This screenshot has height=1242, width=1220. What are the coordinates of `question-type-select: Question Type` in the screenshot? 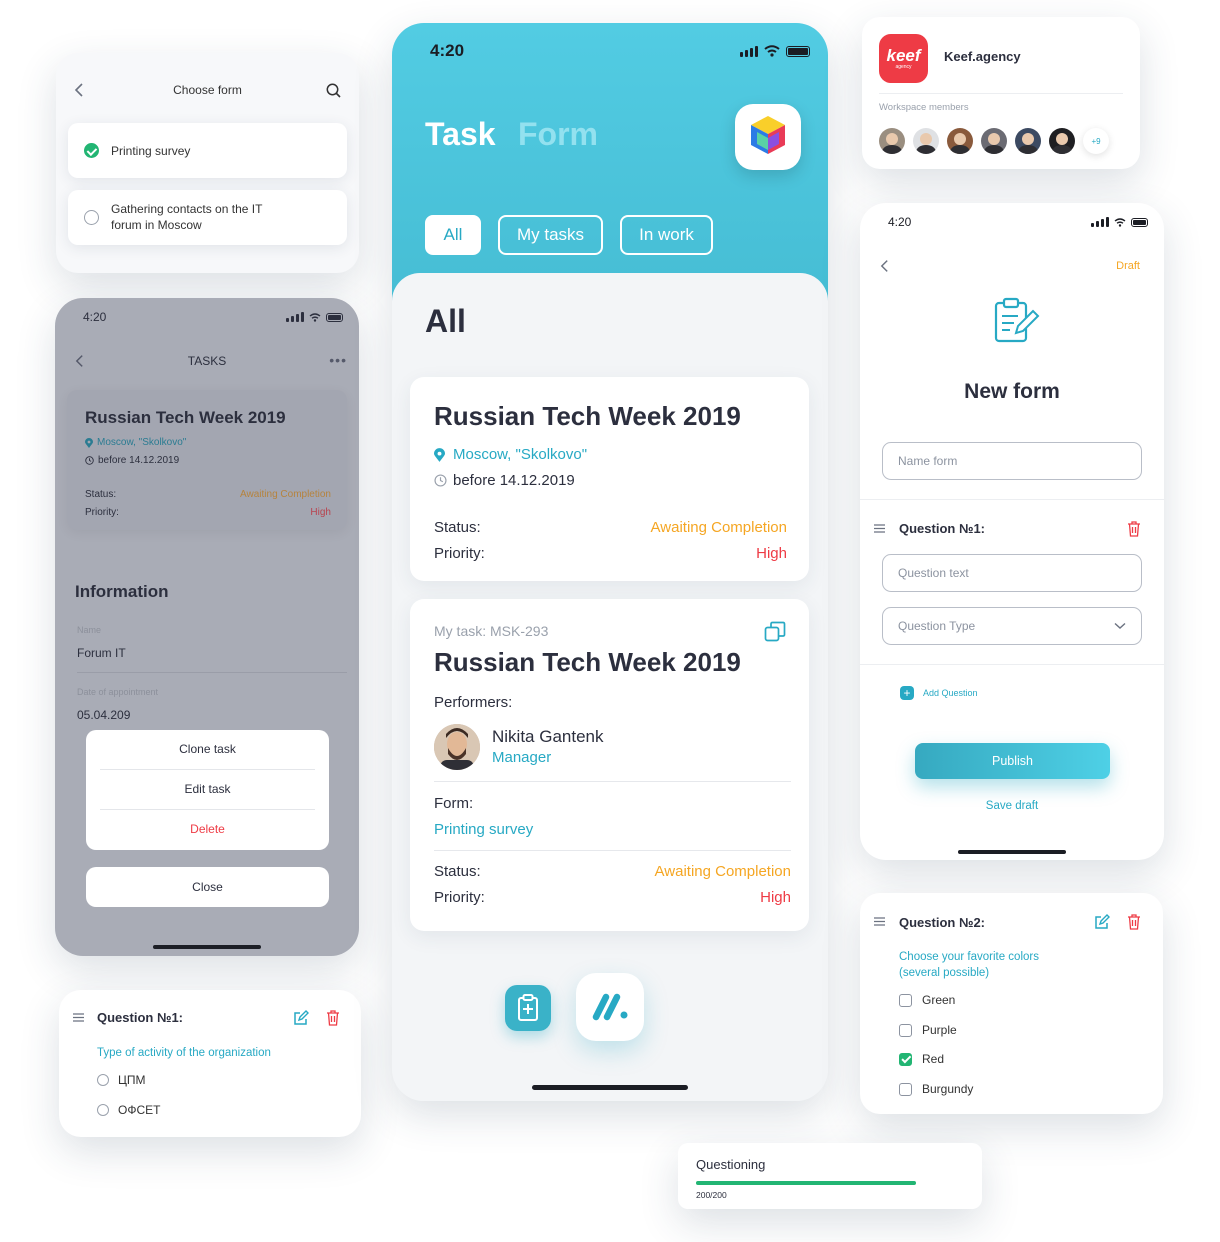 It's located at (1012, 626).